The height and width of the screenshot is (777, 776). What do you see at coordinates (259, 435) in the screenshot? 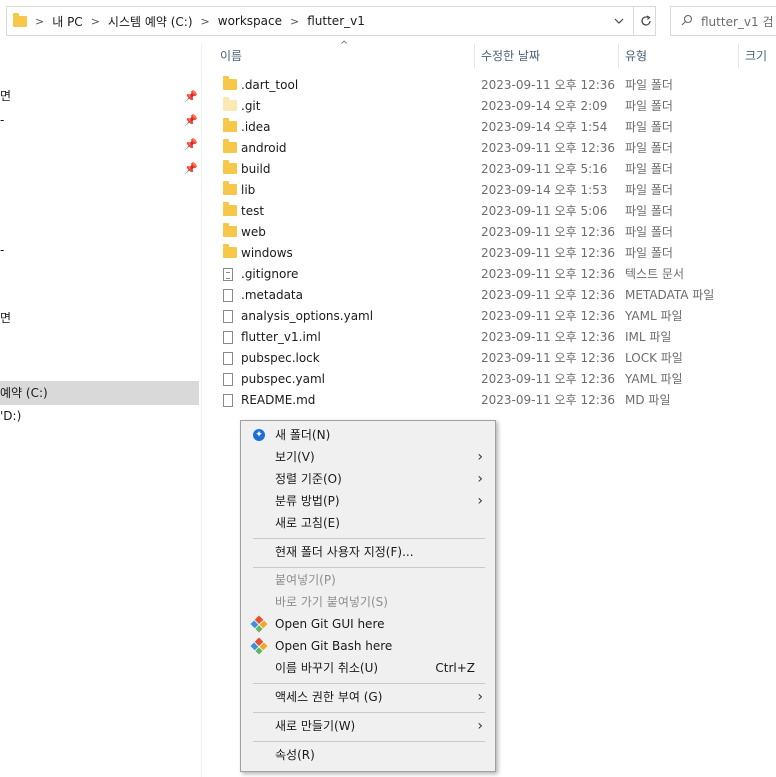
I see `new-folder-icon: ✦` at bounding box center [259, 435].